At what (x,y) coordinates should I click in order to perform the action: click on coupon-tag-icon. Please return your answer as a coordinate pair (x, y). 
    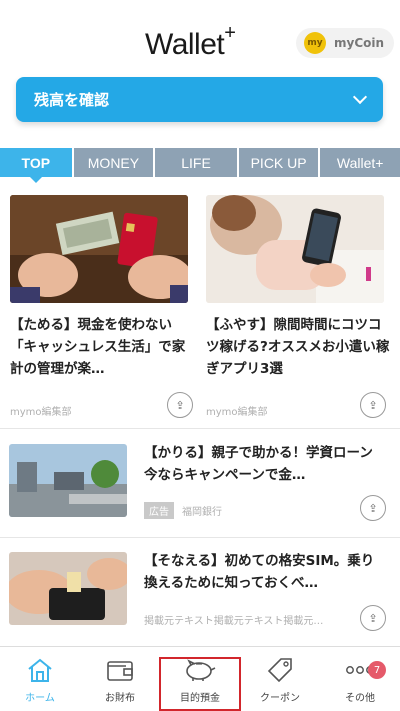
    Looking at the image, I should click on (280, 670).